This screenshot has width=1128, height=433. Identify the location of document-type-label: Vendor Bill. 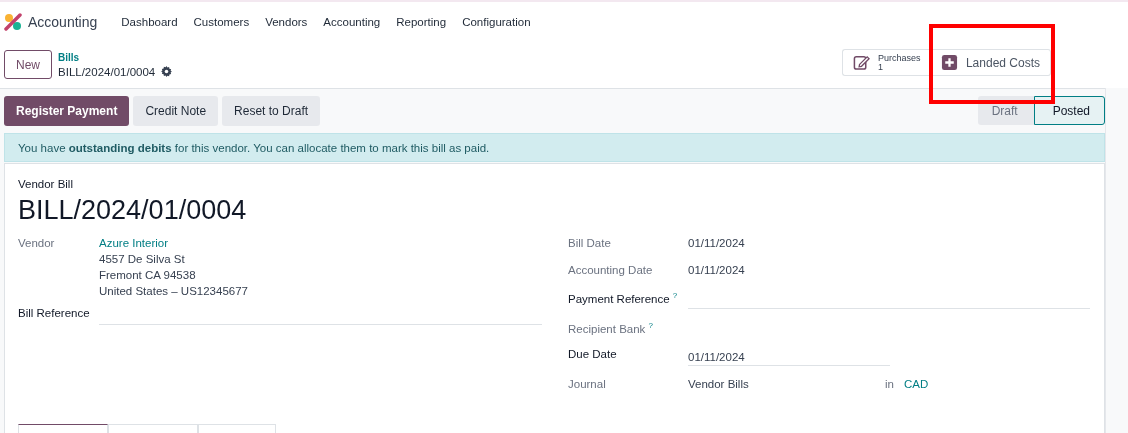
(45, 184).